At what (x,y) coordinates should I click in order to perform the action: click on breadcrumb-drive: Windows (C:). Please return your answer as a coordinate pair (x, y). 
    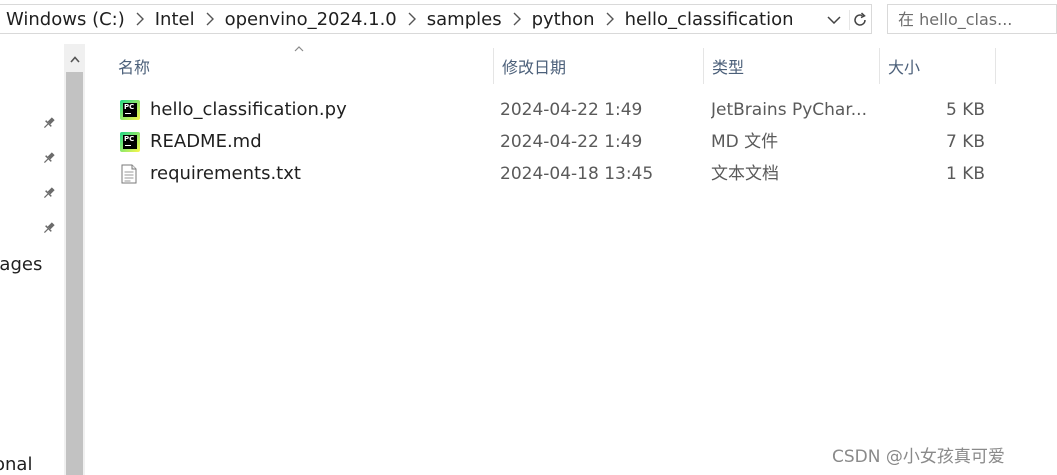
    Looking at the image, I should click on (65, 19).